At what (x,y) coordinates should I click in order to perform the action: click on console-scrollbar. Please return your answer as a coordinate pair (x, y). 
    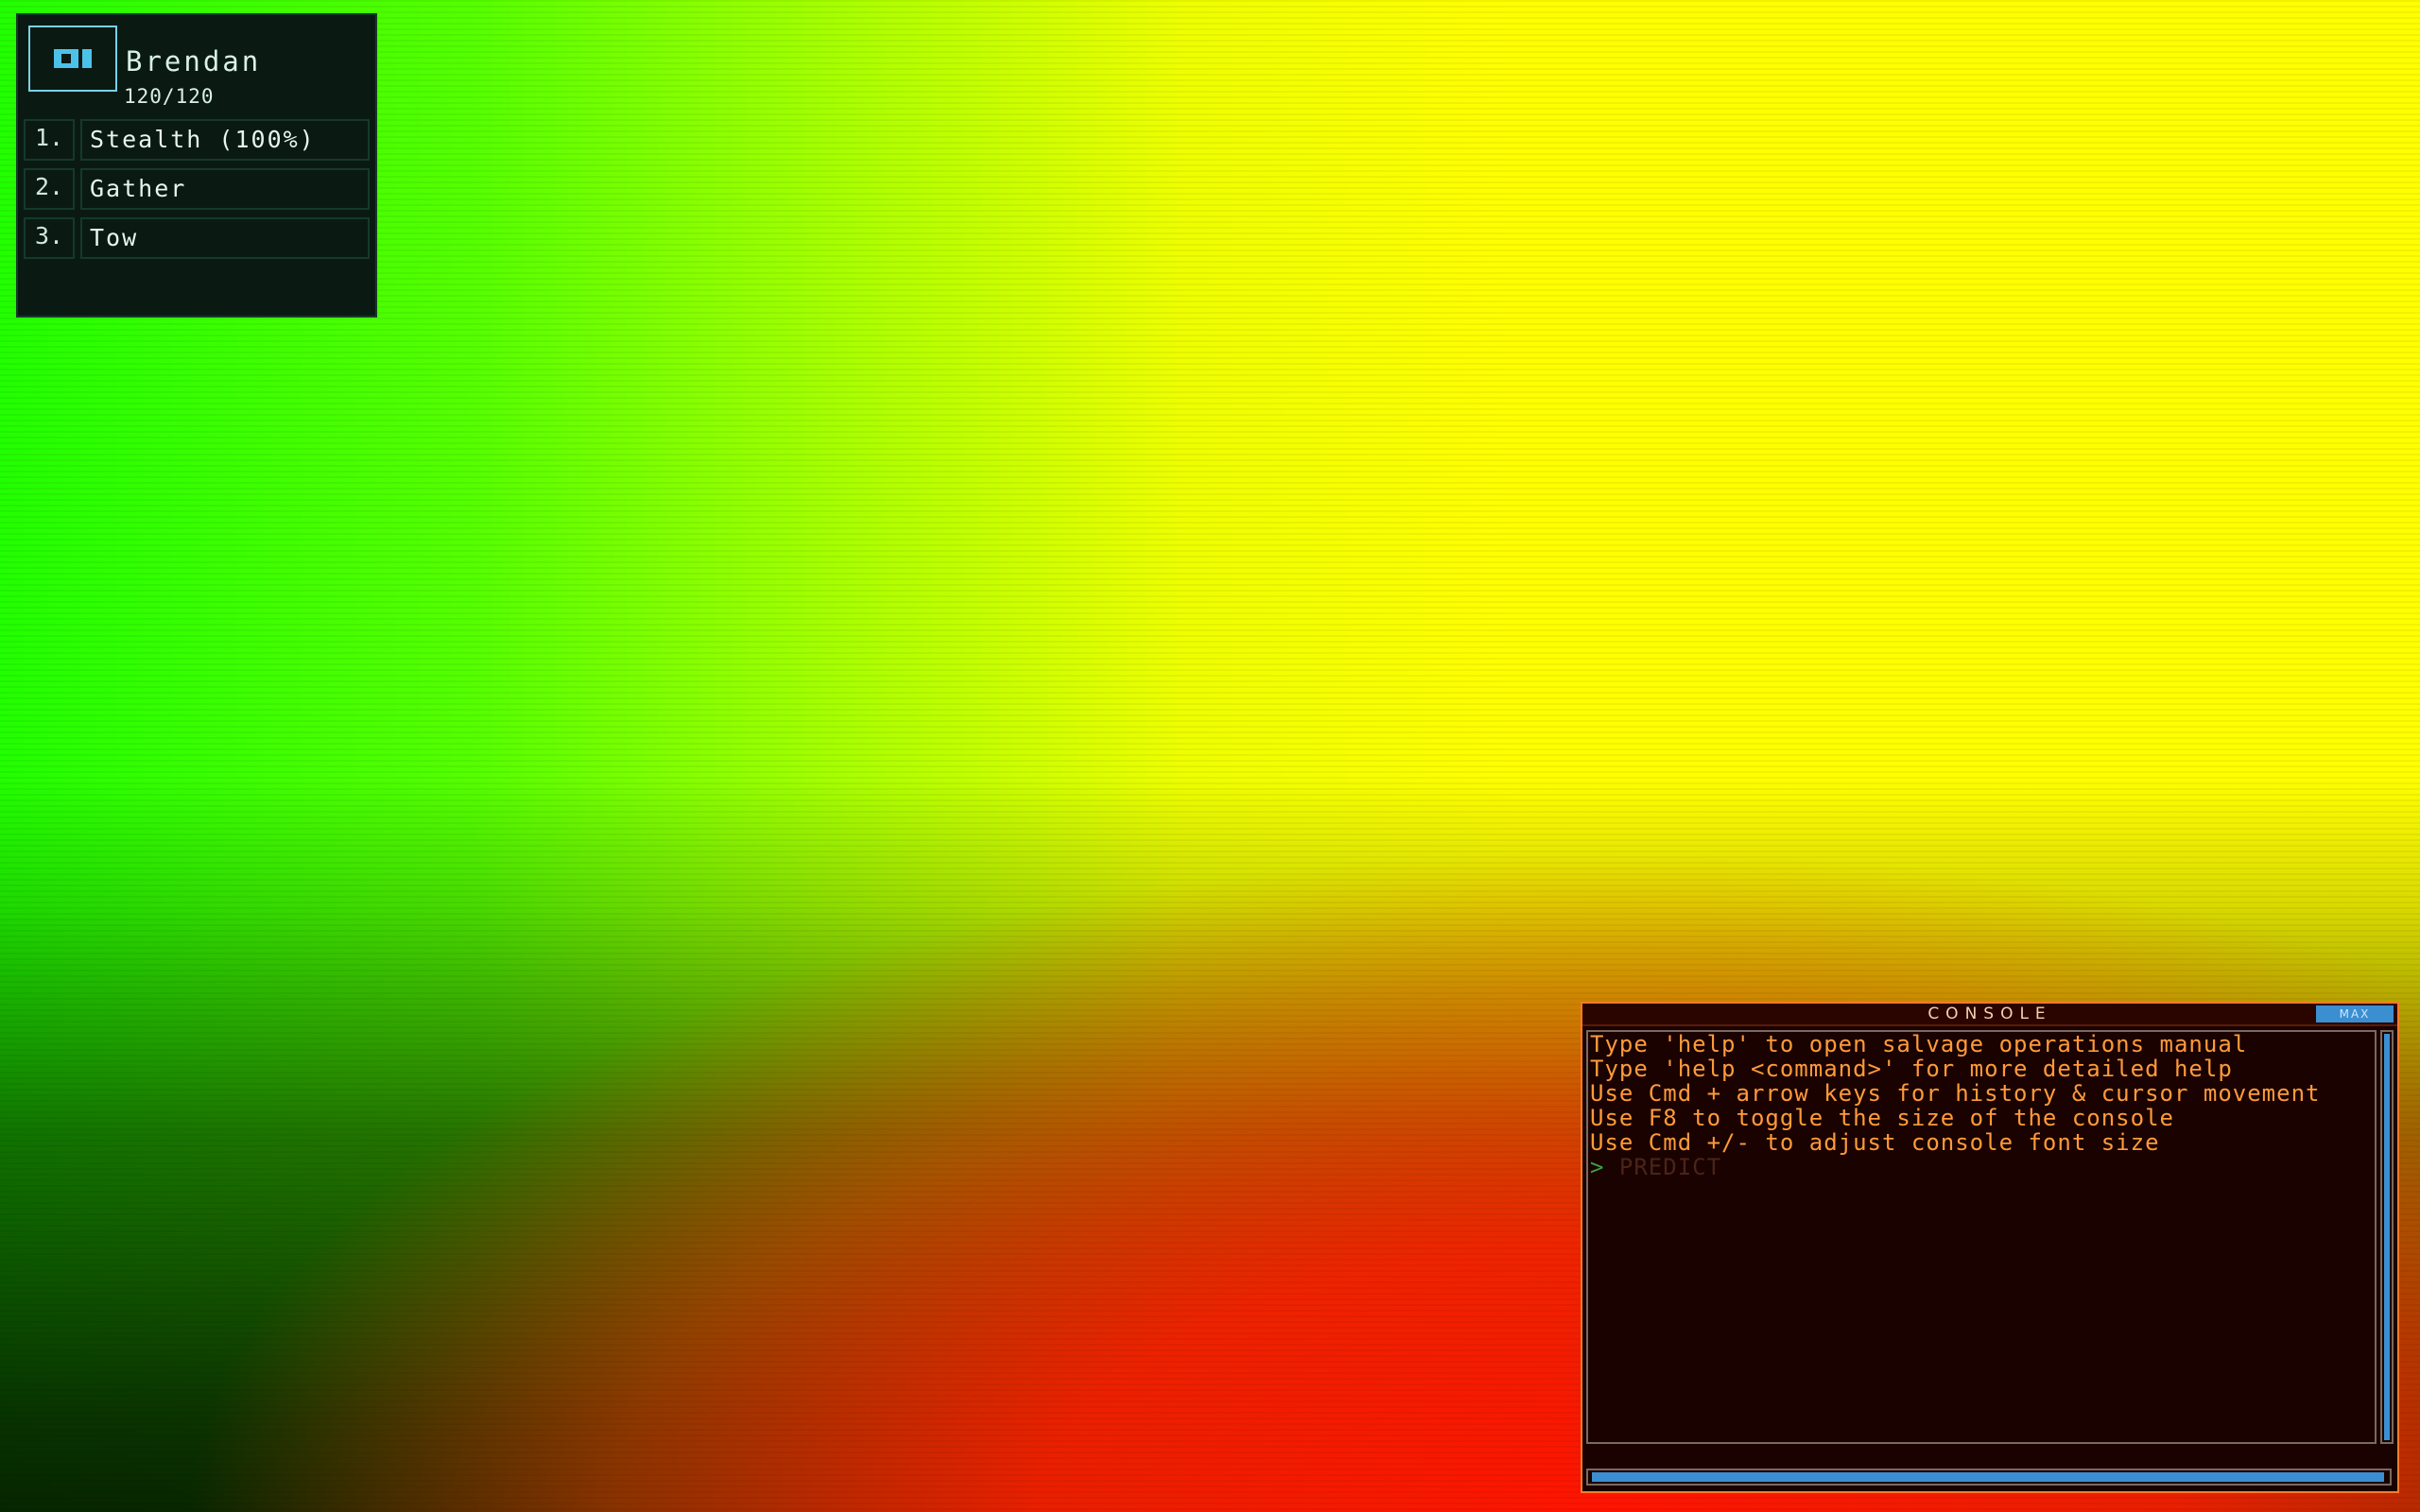
    Looking at the image, I should click on (2387, 1237).